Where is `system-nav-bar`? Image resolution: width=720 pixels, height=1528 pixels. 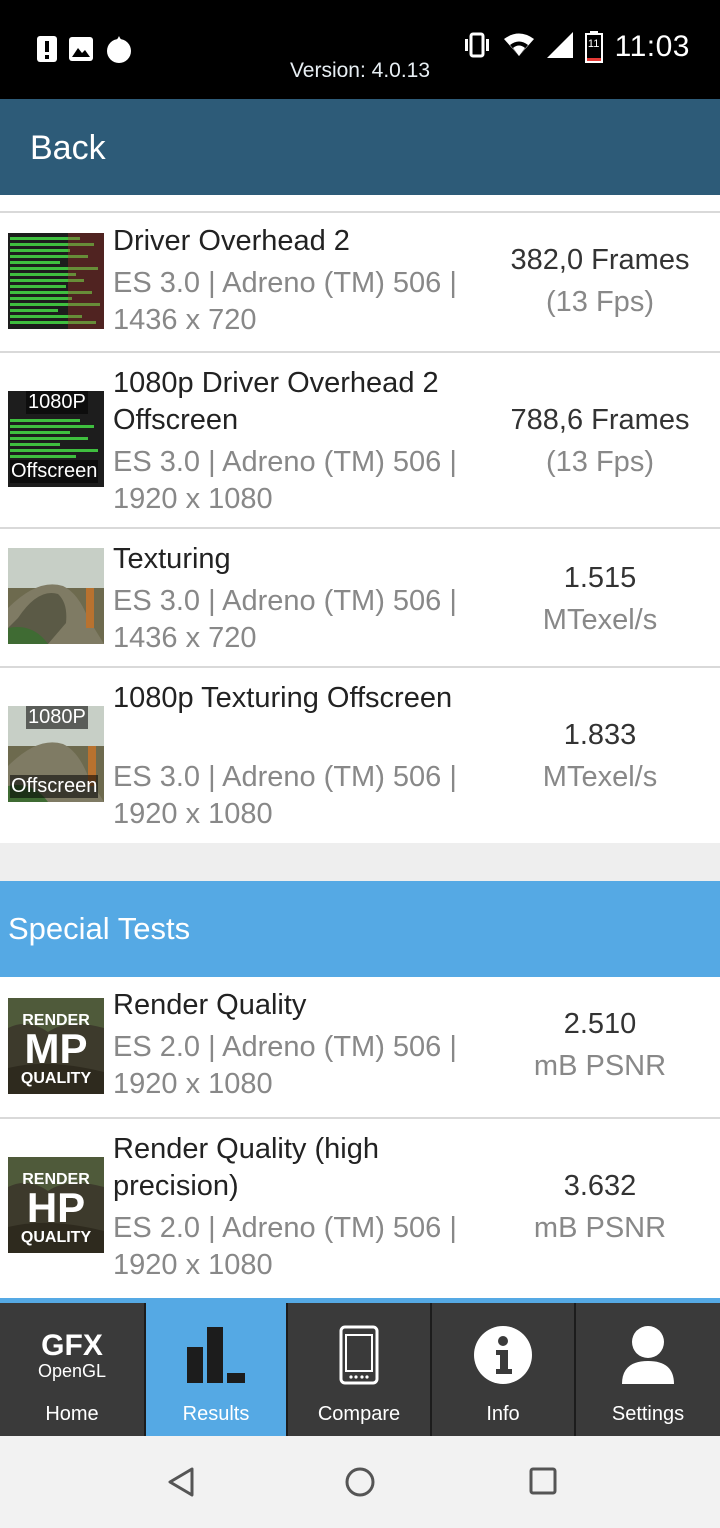
system-nav-bar is located at coordinates (360, 1482).